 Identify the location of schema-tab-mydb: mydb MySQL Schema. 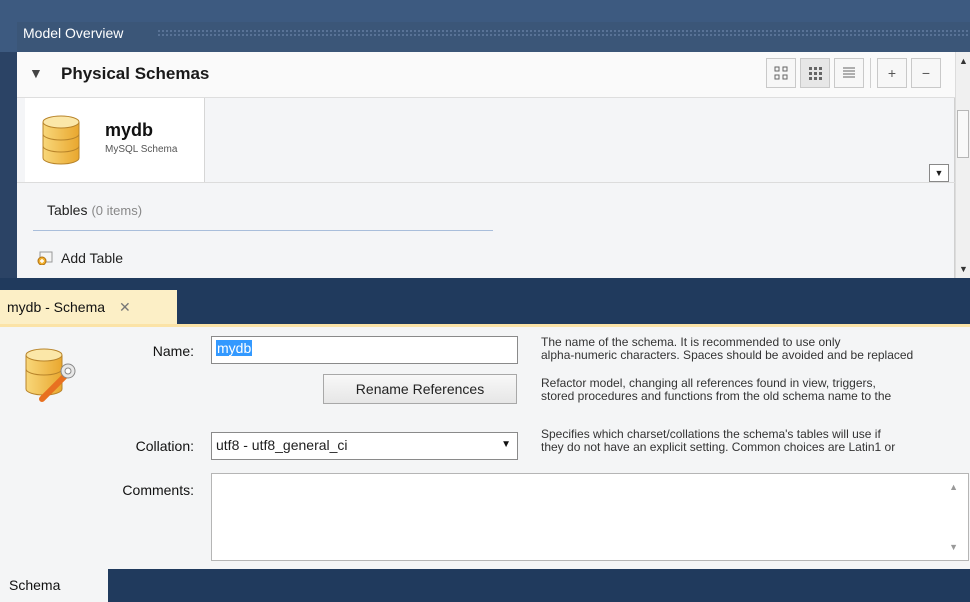
(115, 140).